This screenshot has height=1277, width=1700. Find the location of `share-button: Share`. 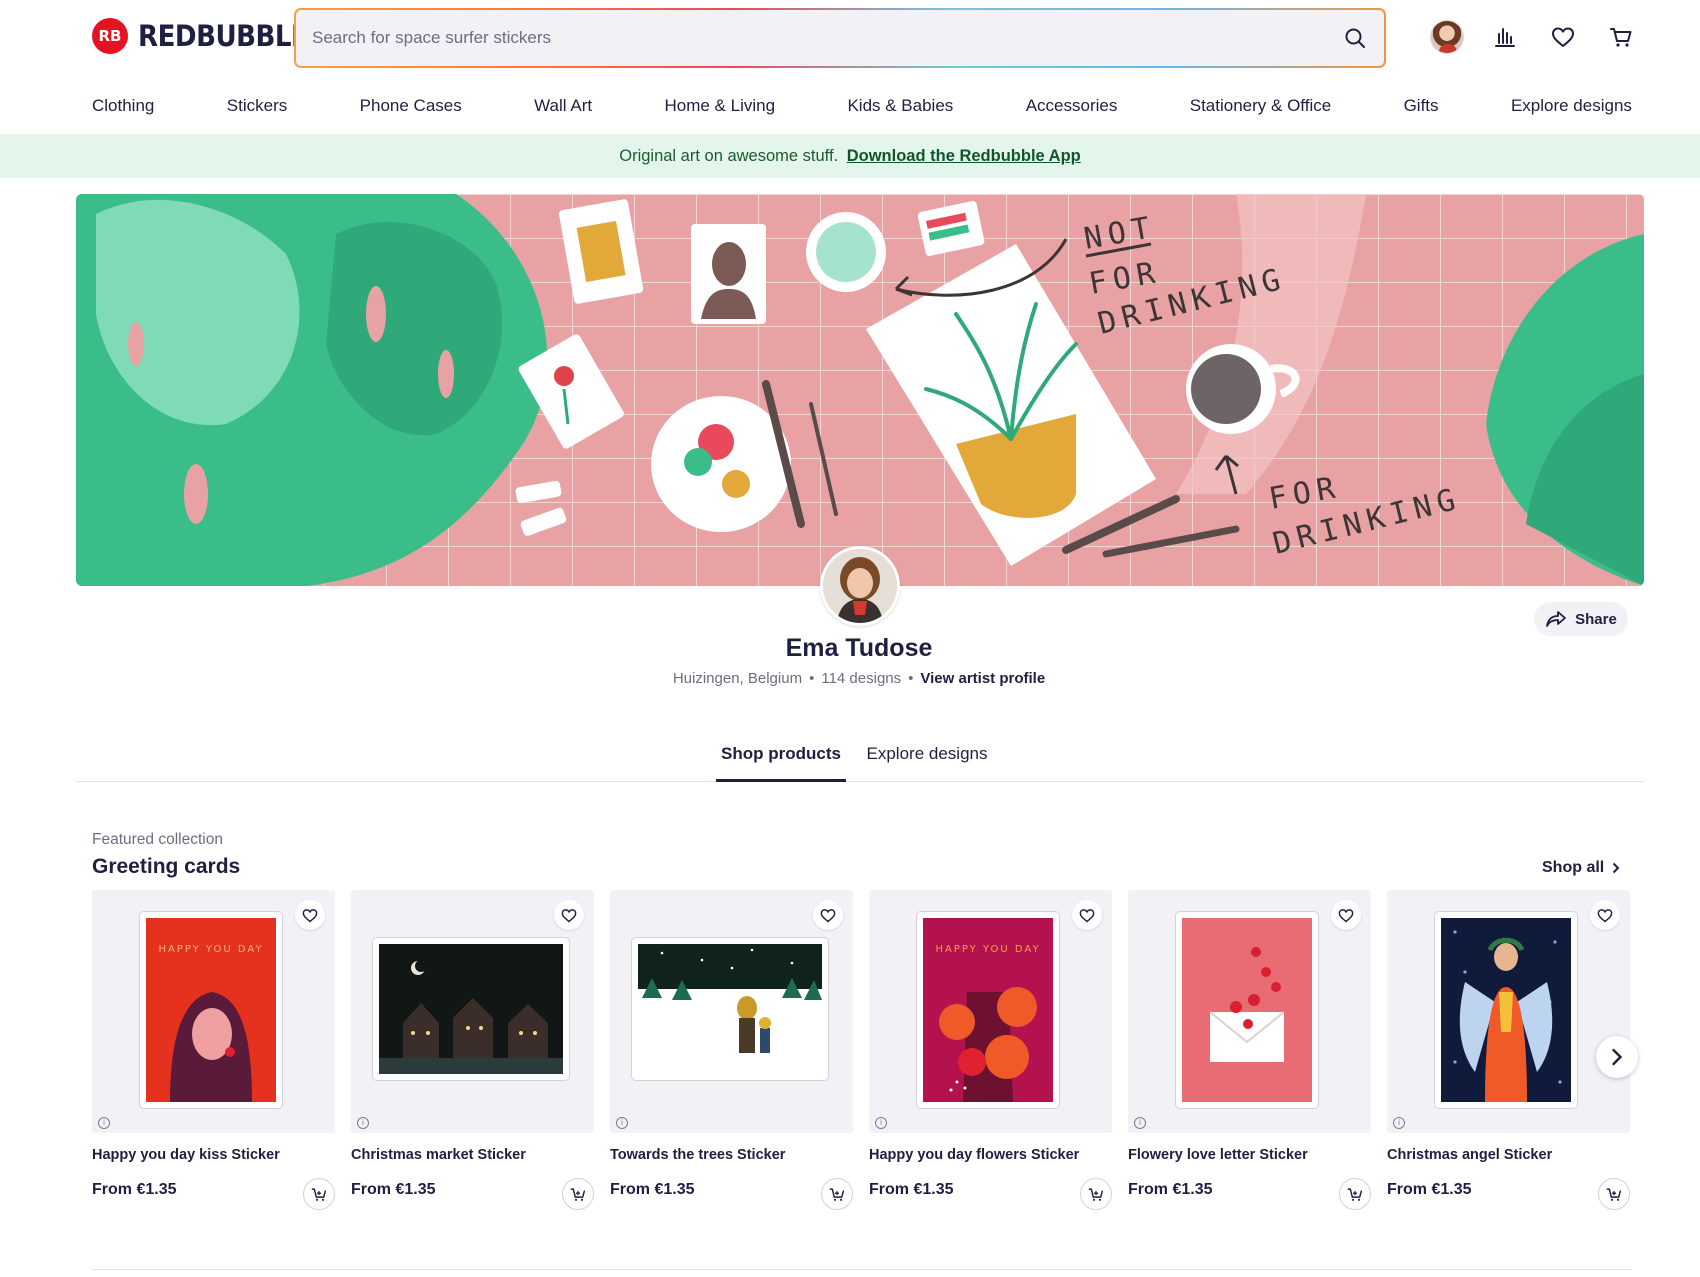

share-button: Share is located at coordinates (1581, 619).